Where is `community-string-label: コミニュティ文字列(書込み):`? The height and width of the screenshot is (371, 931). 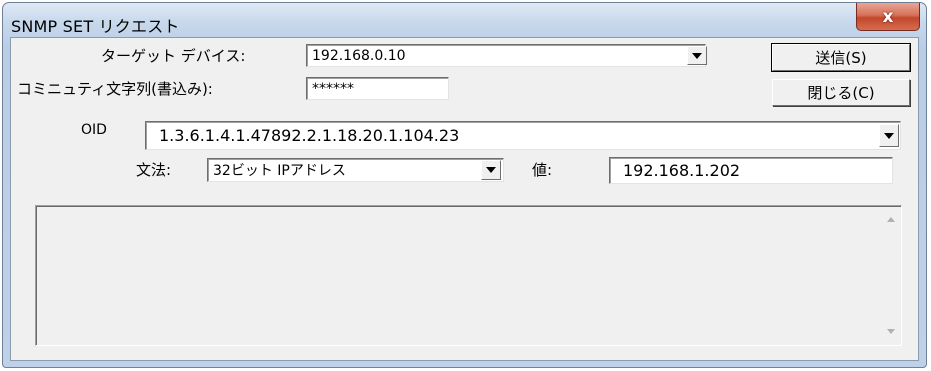
community-string-label: コミニュティ文字列(書込み): is located at coordinates (115, 89).